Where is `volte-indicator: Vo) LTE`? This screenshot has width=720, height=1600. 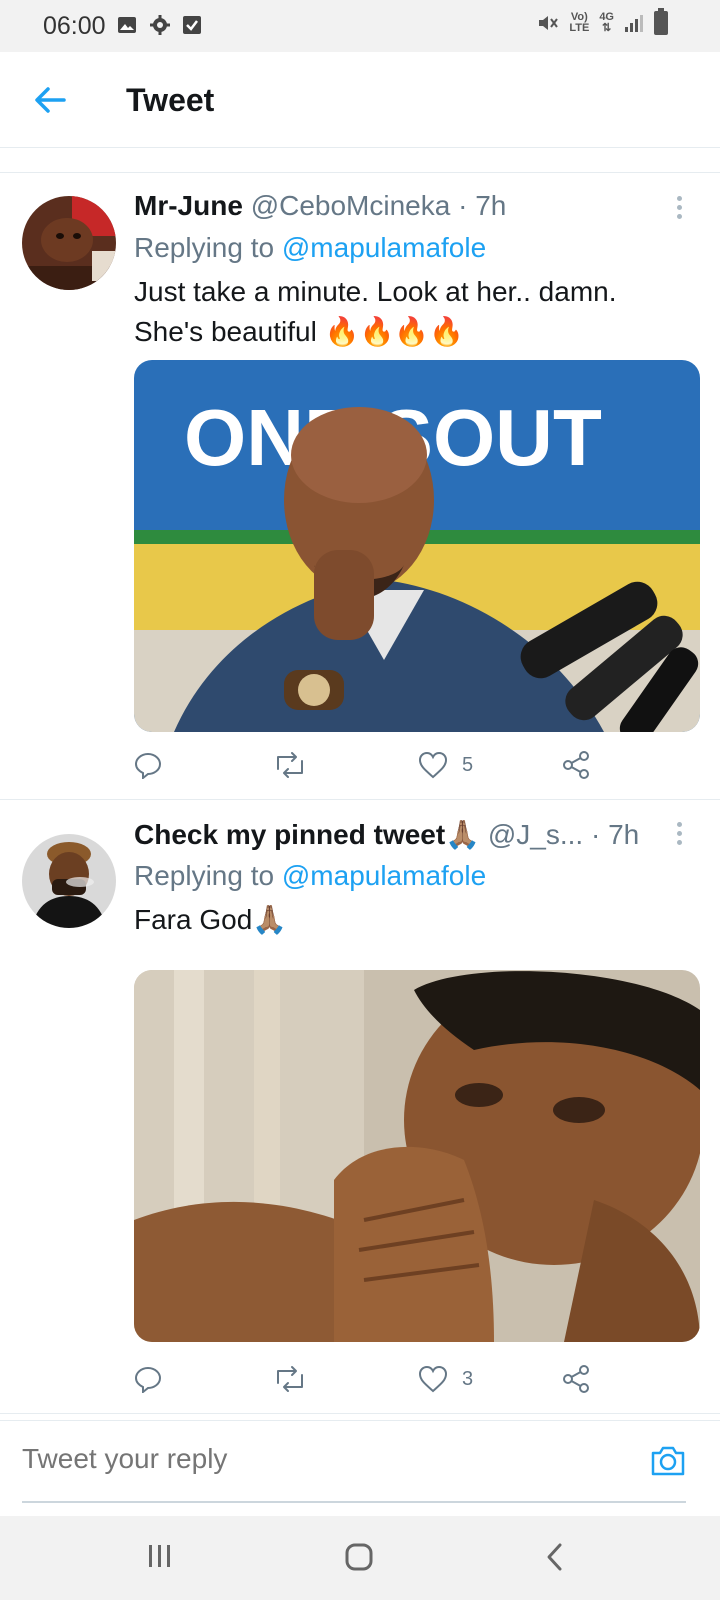 volte-indicator: Vo) LTE is located at coordinates (579, 23).